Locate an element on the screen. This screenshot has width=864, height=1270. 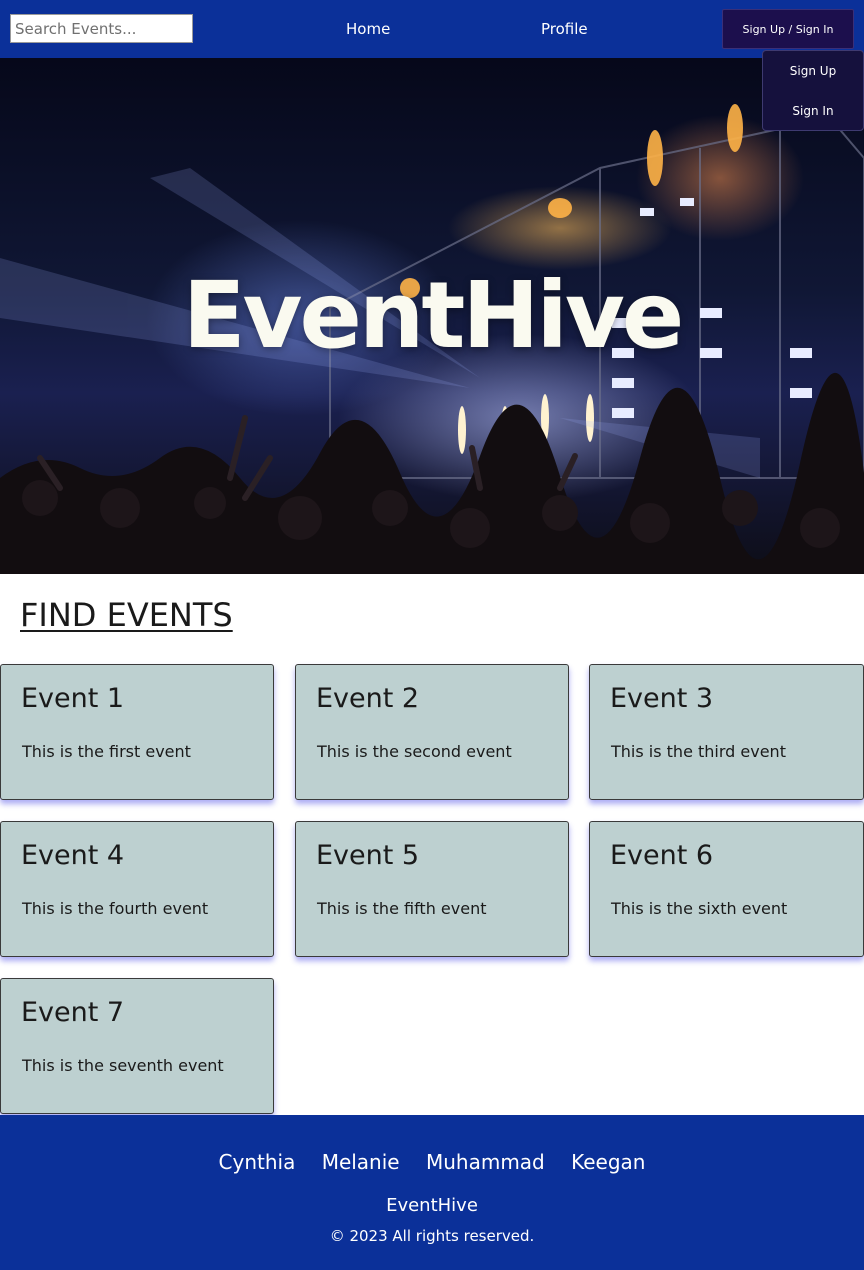
dropdown-sign-in: Sign In is located at coordinates (813, 111).